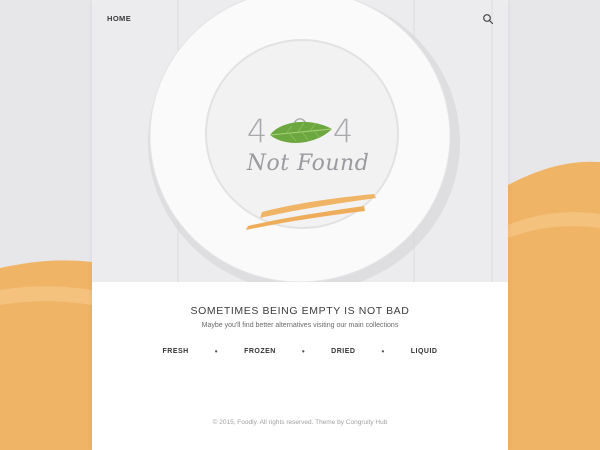 The image size is (600, 450). I want to click on nav-home-link: HOME, so click(119, 18).